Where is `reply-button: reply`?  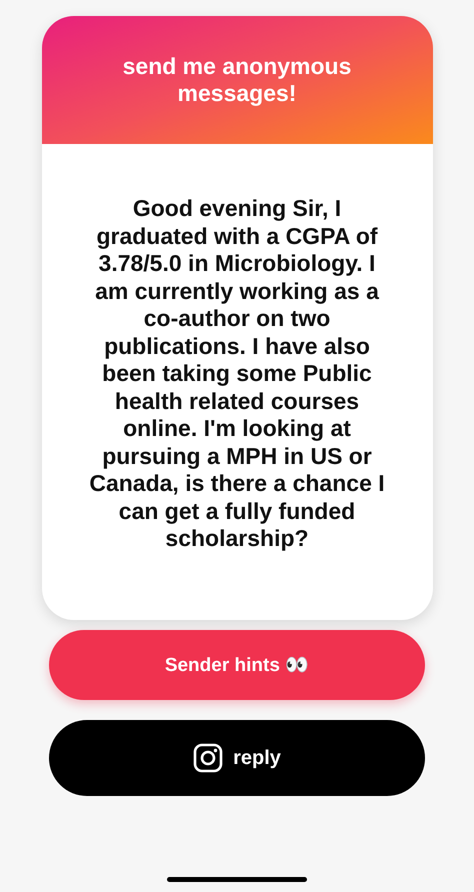
reply-button: reply is located at coordinates (237, 758).